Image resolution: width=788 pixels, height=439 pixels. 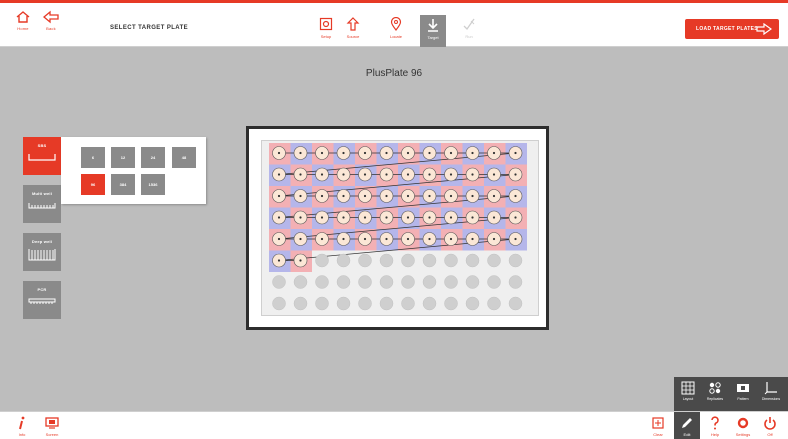 What do you see at coordinates (687, 425) in the screenshot?
I see `edit-button: Edit` at bounding box center [687, 425].